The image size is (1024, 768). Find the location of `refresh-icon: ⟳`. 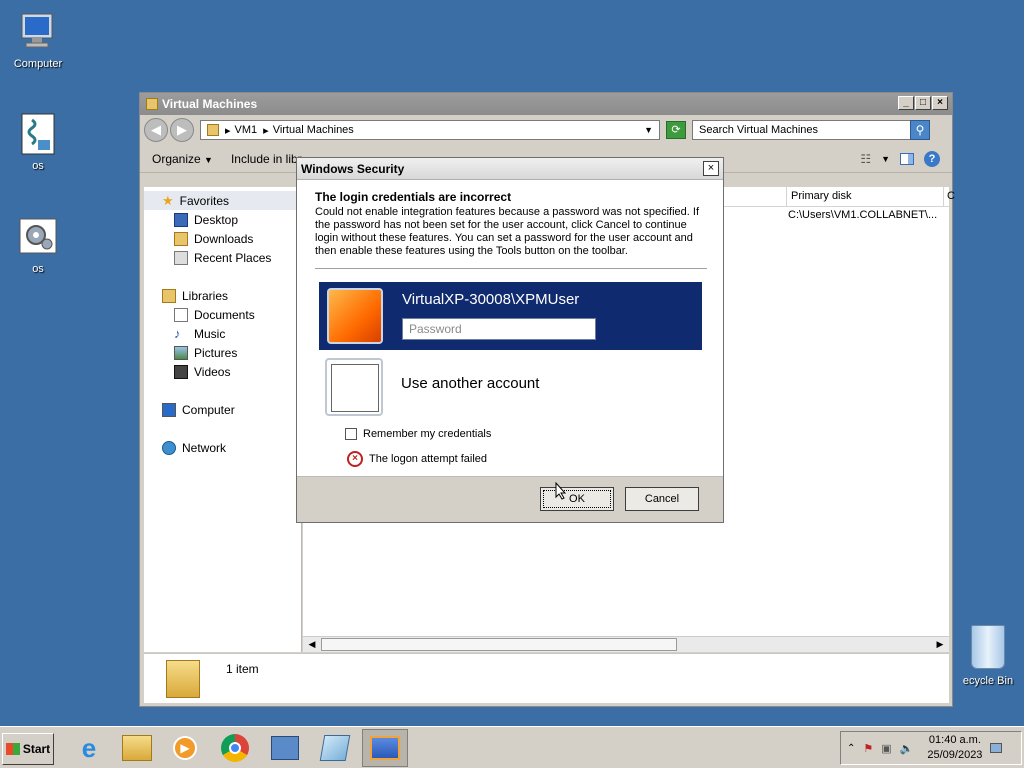

refresh-icon: ⟳ is located at coordinates (676, 130).